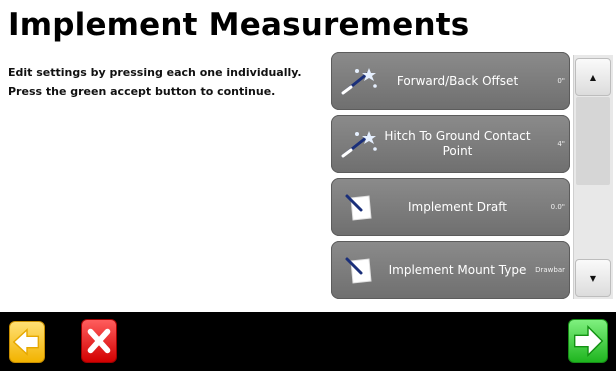  I want to click on back-arrow-icon, so click(26, 342).